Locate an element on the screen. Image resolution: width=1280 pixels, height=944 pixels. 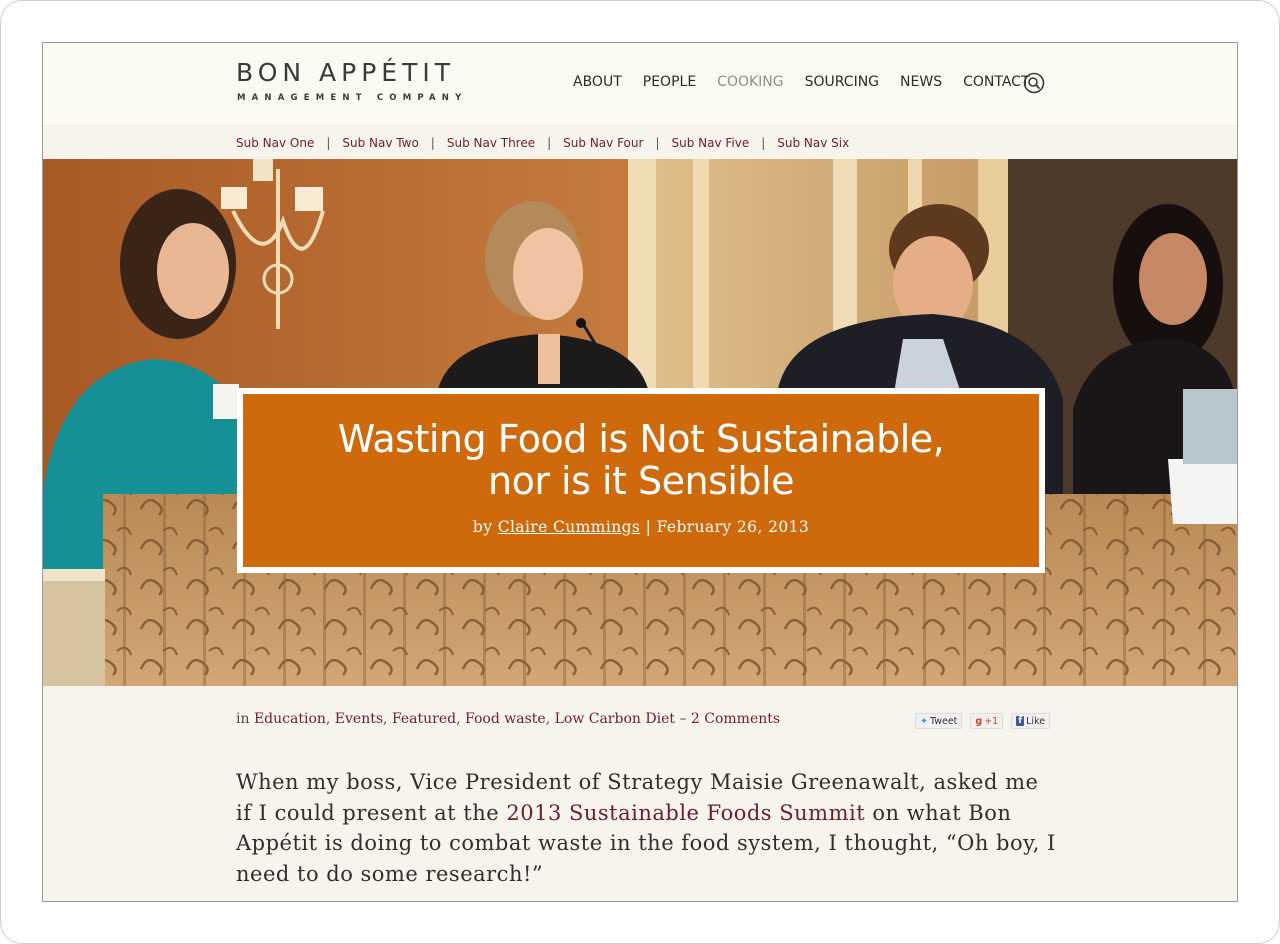
twitter-icon: ✦ is located at coordinates (924, 721).